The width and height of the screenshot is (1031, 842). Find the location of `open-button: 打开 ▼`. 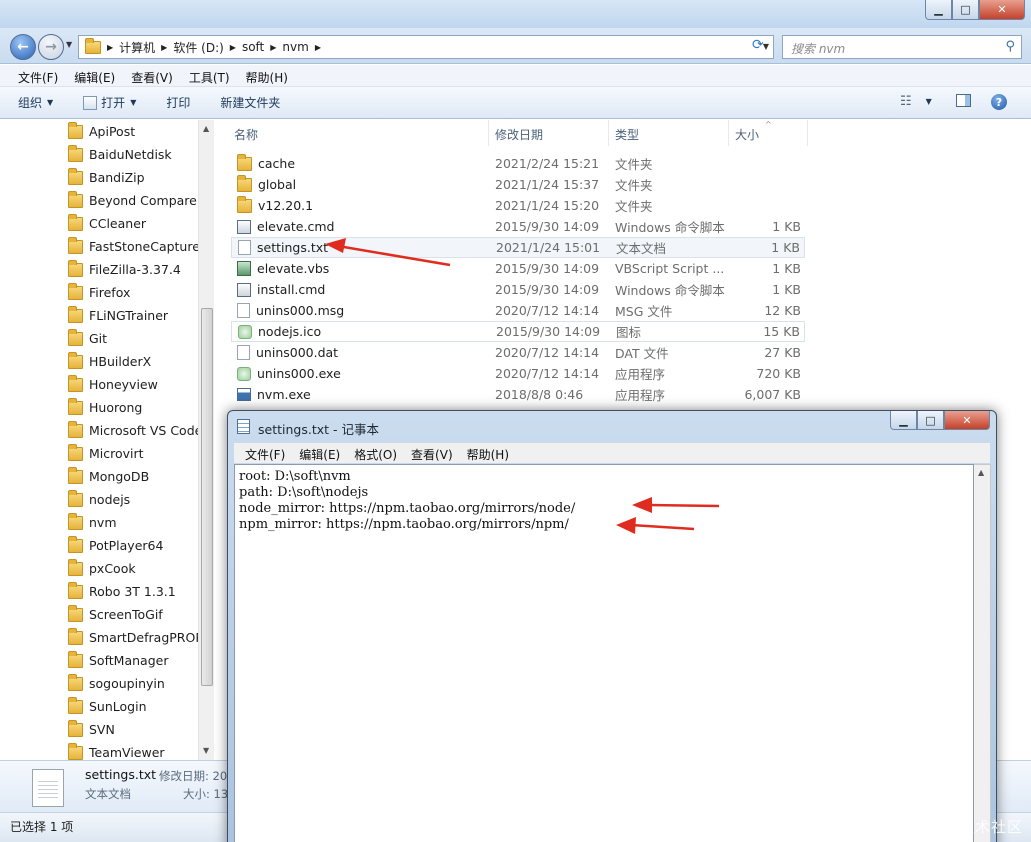

open-button: 打开 ▼ is located at coordinates (109, 102).